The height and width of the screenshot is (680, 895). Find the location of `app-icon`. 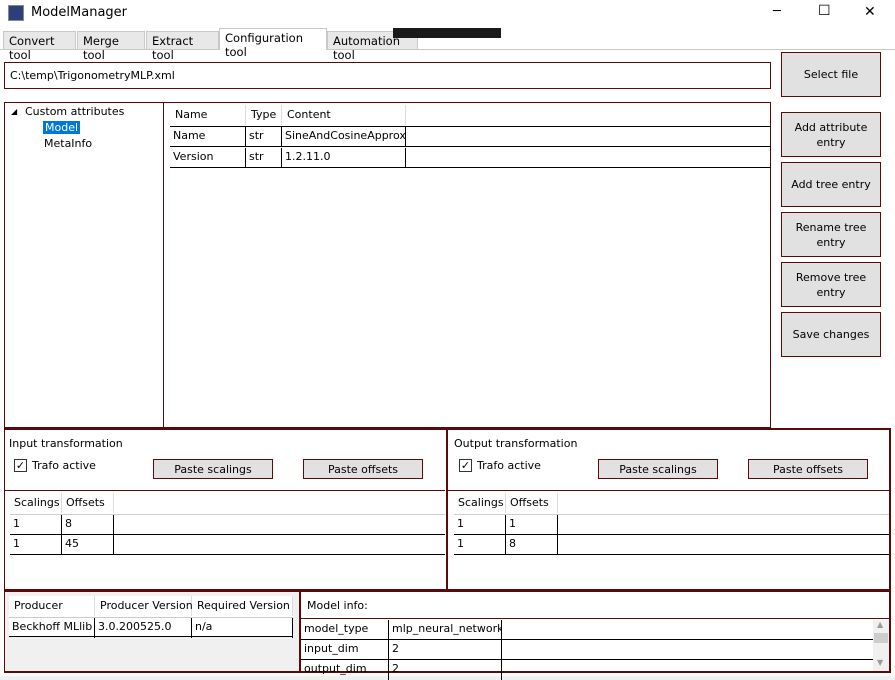

app-icon is located at coordinates (16, 13).